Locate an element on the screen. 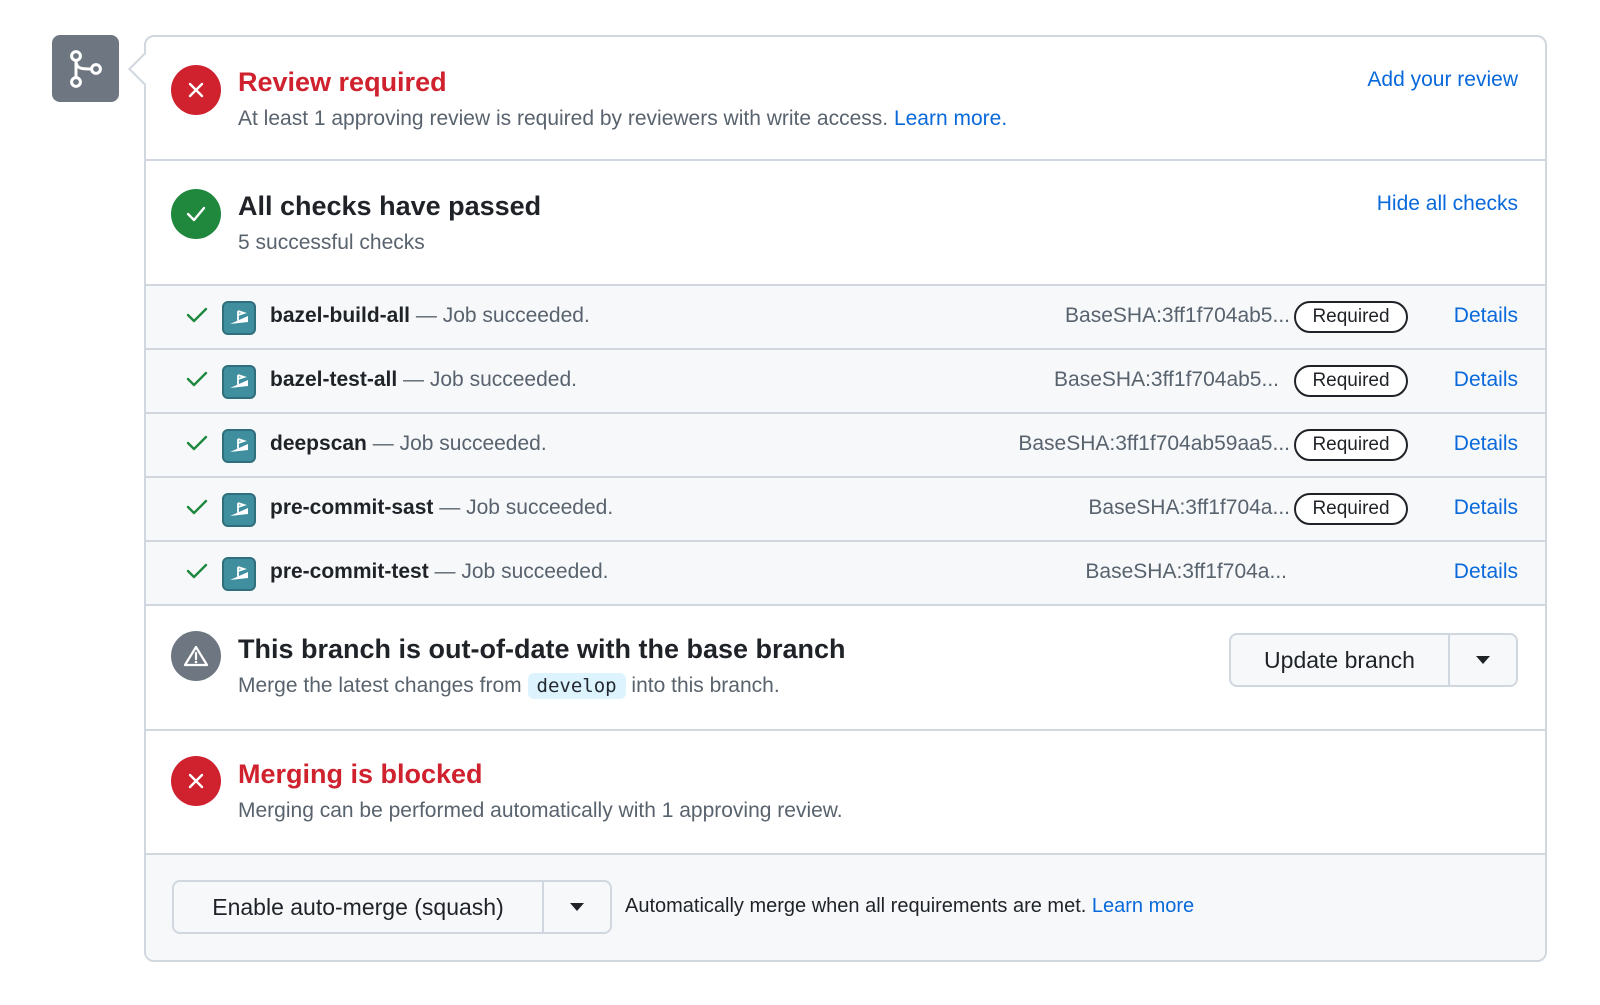  auto-merge-dropdown is located at coordinates (577, 907).